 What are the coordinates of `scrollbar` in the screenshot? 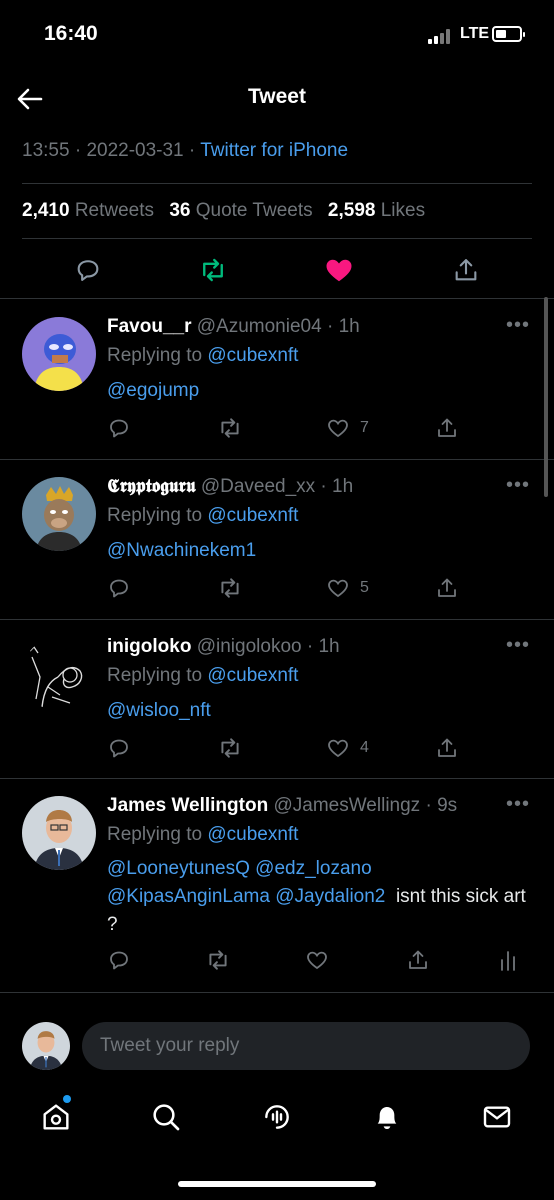 It's located at (546, 397).